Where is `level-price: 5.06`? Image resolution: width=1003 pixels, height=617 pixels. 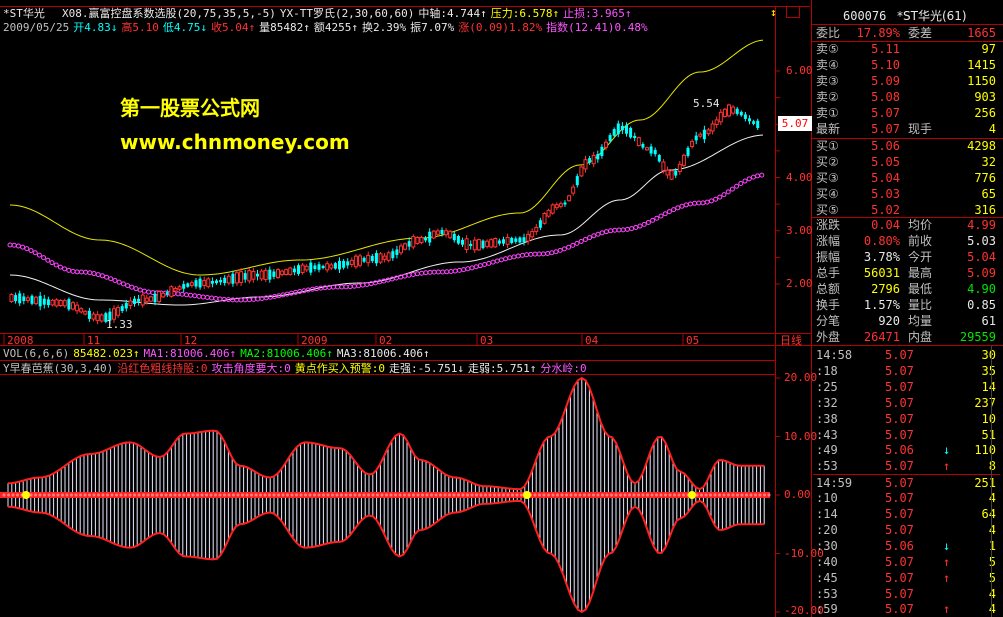 level-price: 5.06 is located at coordinates (885, 146).